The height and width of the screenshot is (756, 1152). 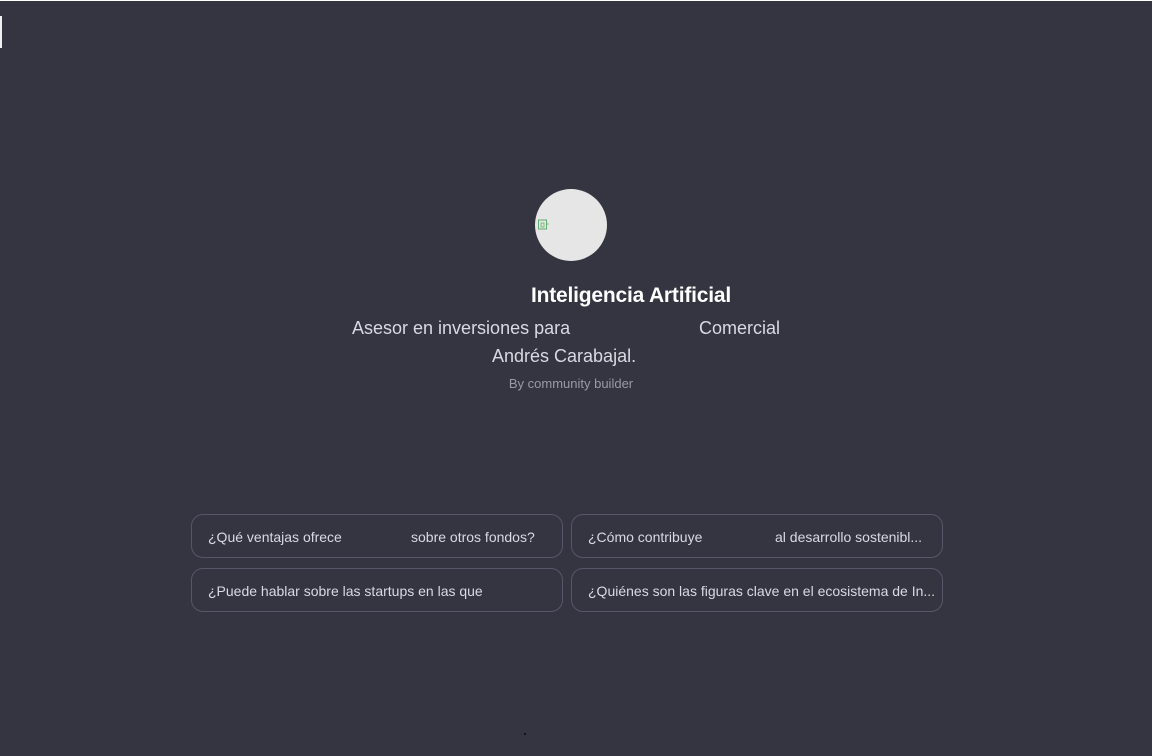 I want to click on gpt-description-part2: Comercial, so click(x=740, y=328).